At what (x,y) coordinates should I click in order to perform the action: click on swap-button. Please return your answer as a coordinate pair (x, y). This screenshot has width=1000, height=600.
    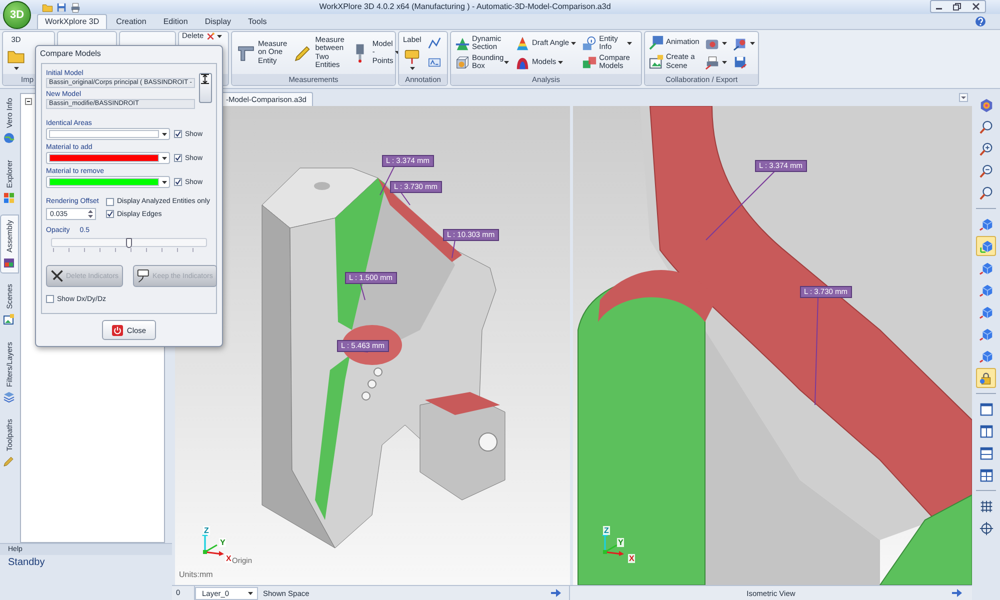
    Looking at the image, I should click on (205, 88).